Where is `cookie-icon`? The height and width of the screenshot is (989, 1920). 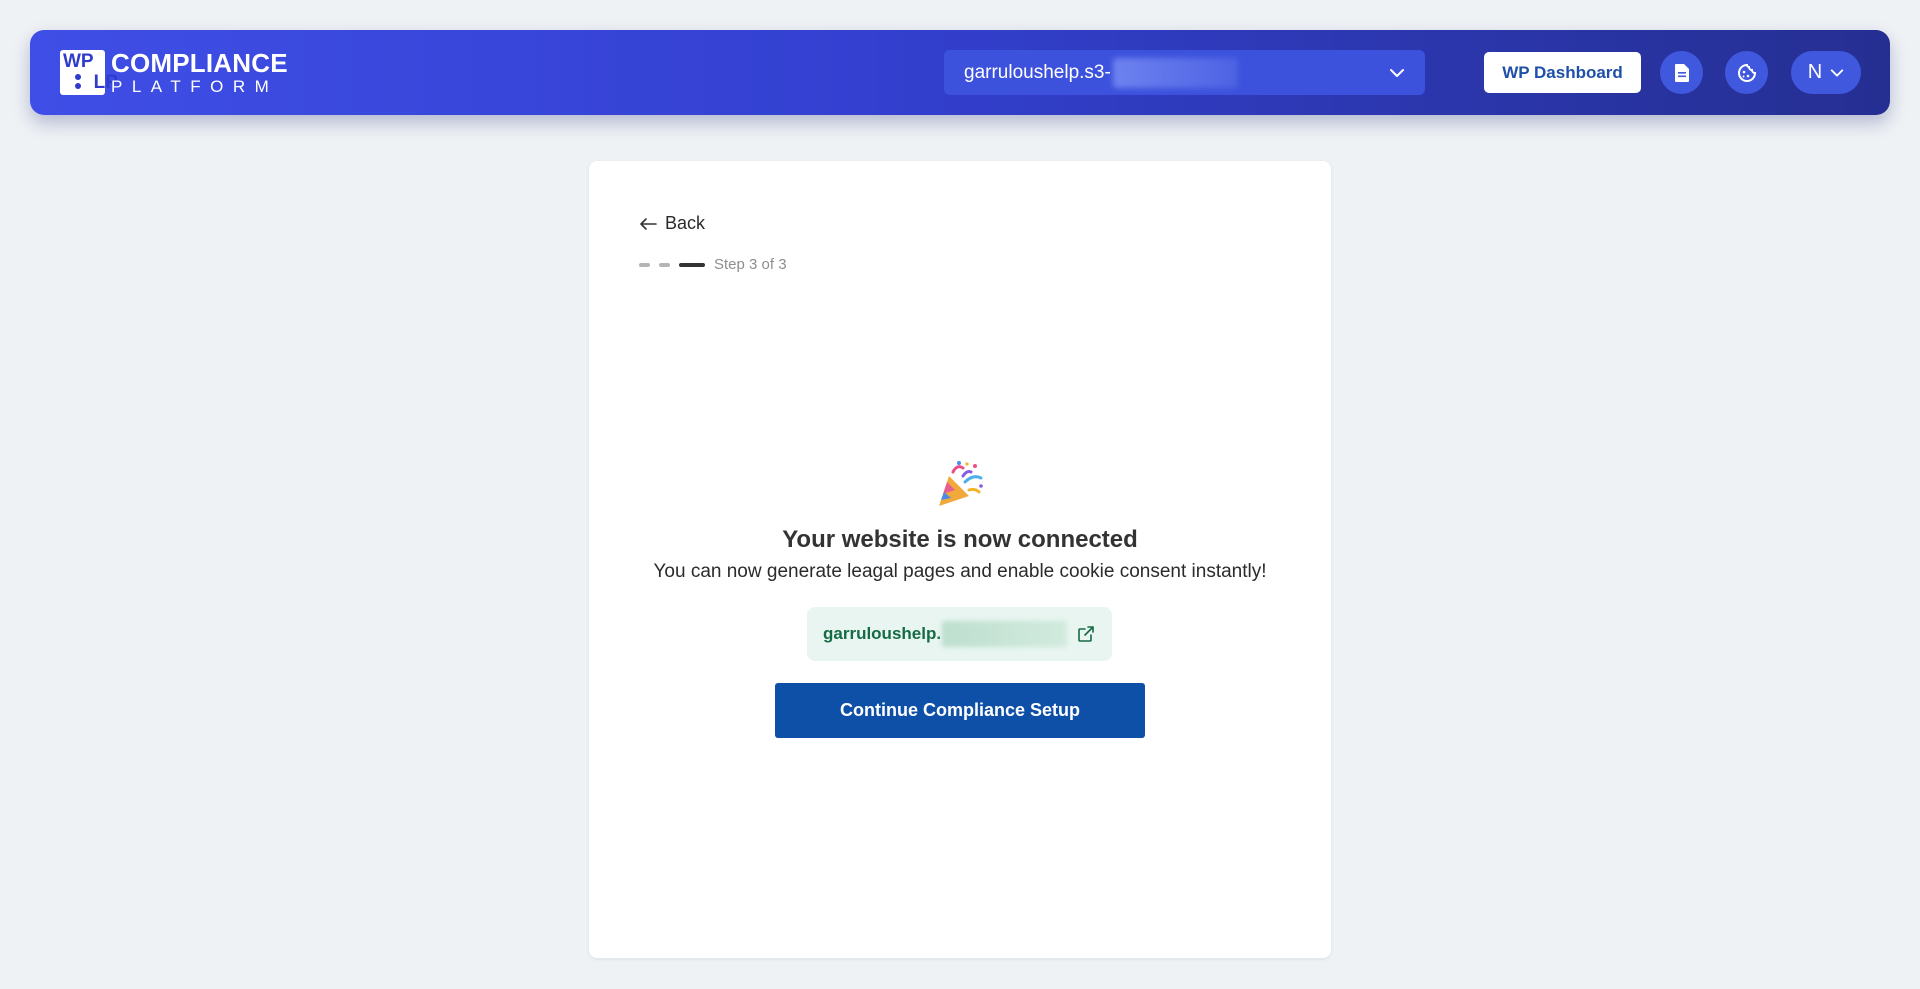 cookie-icon is located at coordinates (1746, 72).